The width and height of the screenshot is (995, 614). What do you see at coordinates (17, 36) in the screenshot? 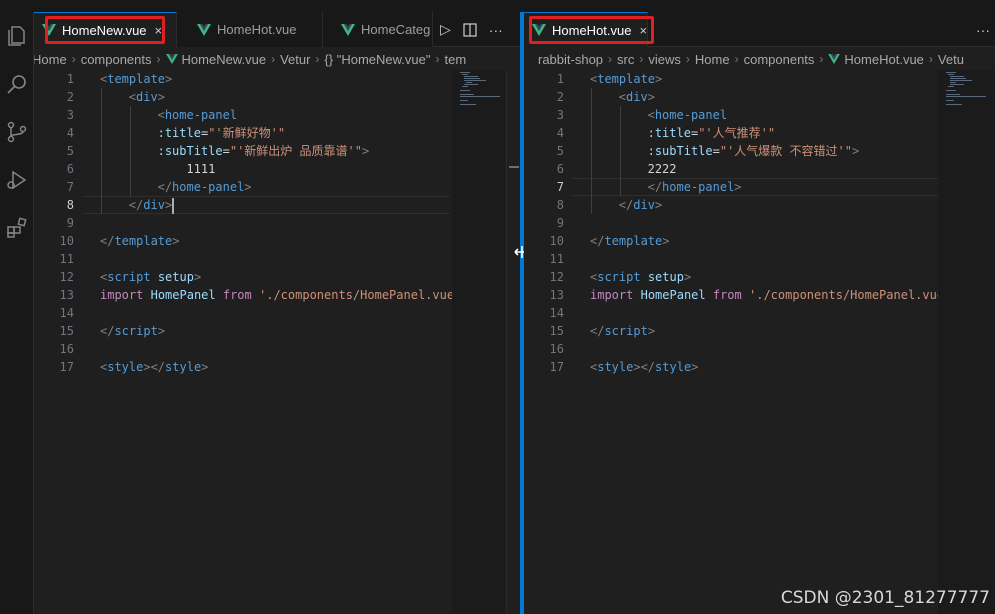
I see `explorer-icon` at bounding box center [17, 36].